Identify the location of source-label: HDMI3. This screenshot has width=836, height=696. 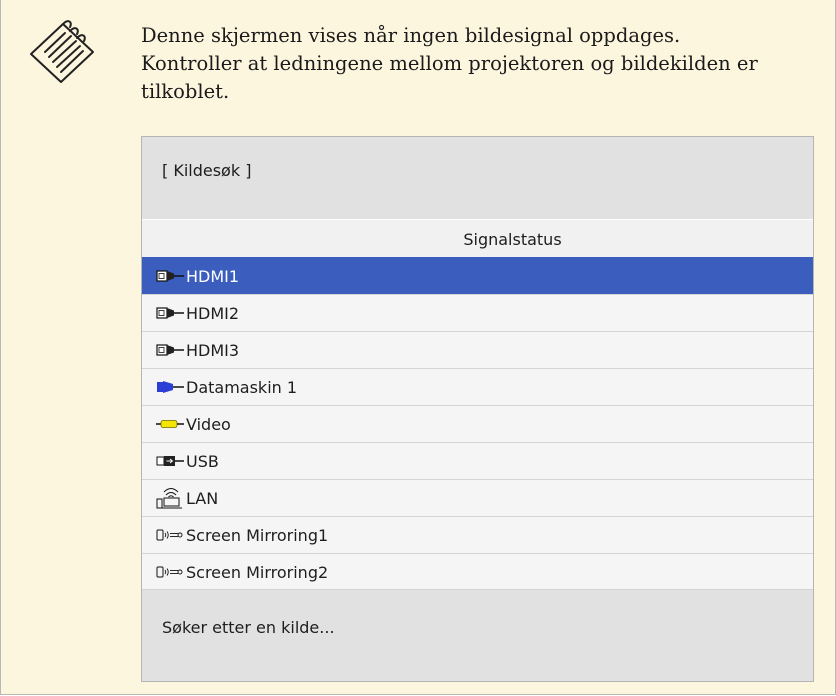
(213, 350).